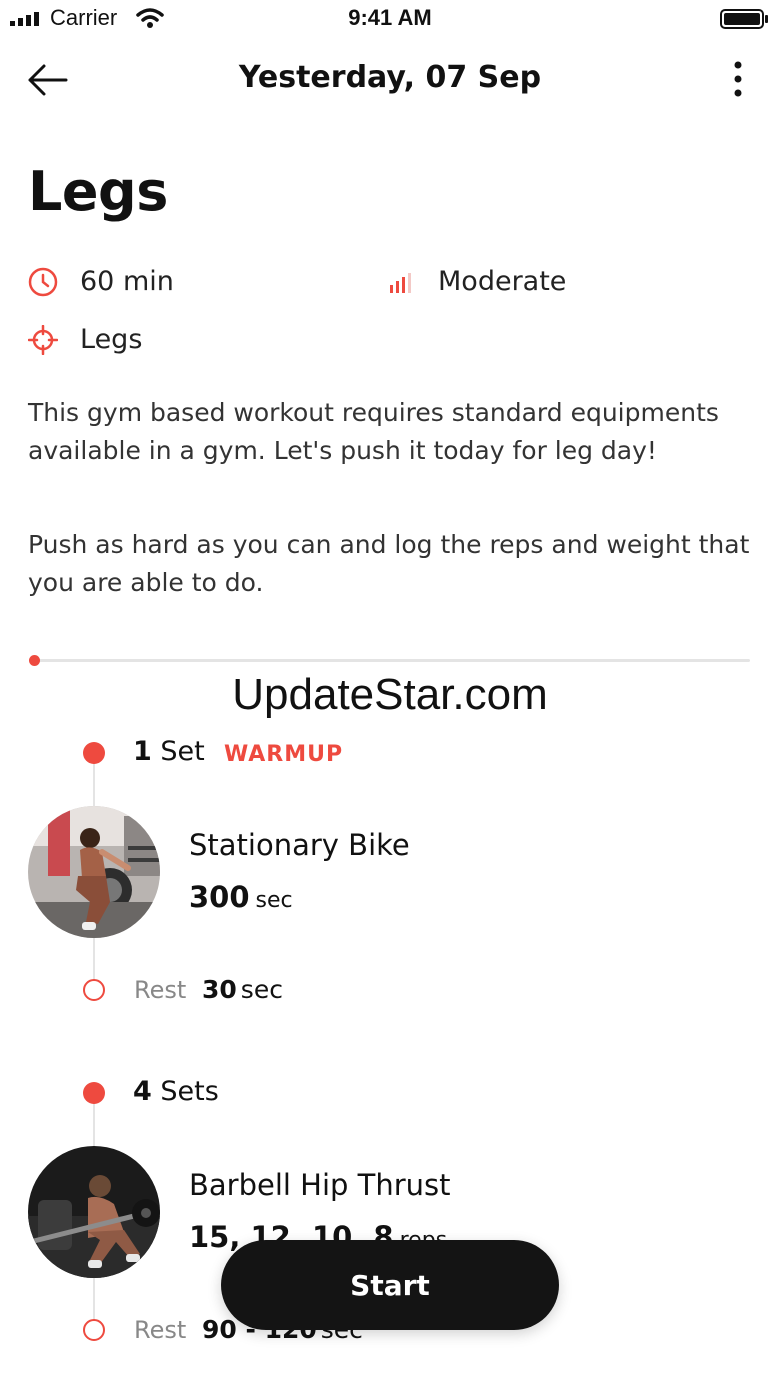 This screenshot has width=780, height=1387. Describe the element at coordinates (142, 1091) in the screenshot. I see `set-count-number: 4` at that location.